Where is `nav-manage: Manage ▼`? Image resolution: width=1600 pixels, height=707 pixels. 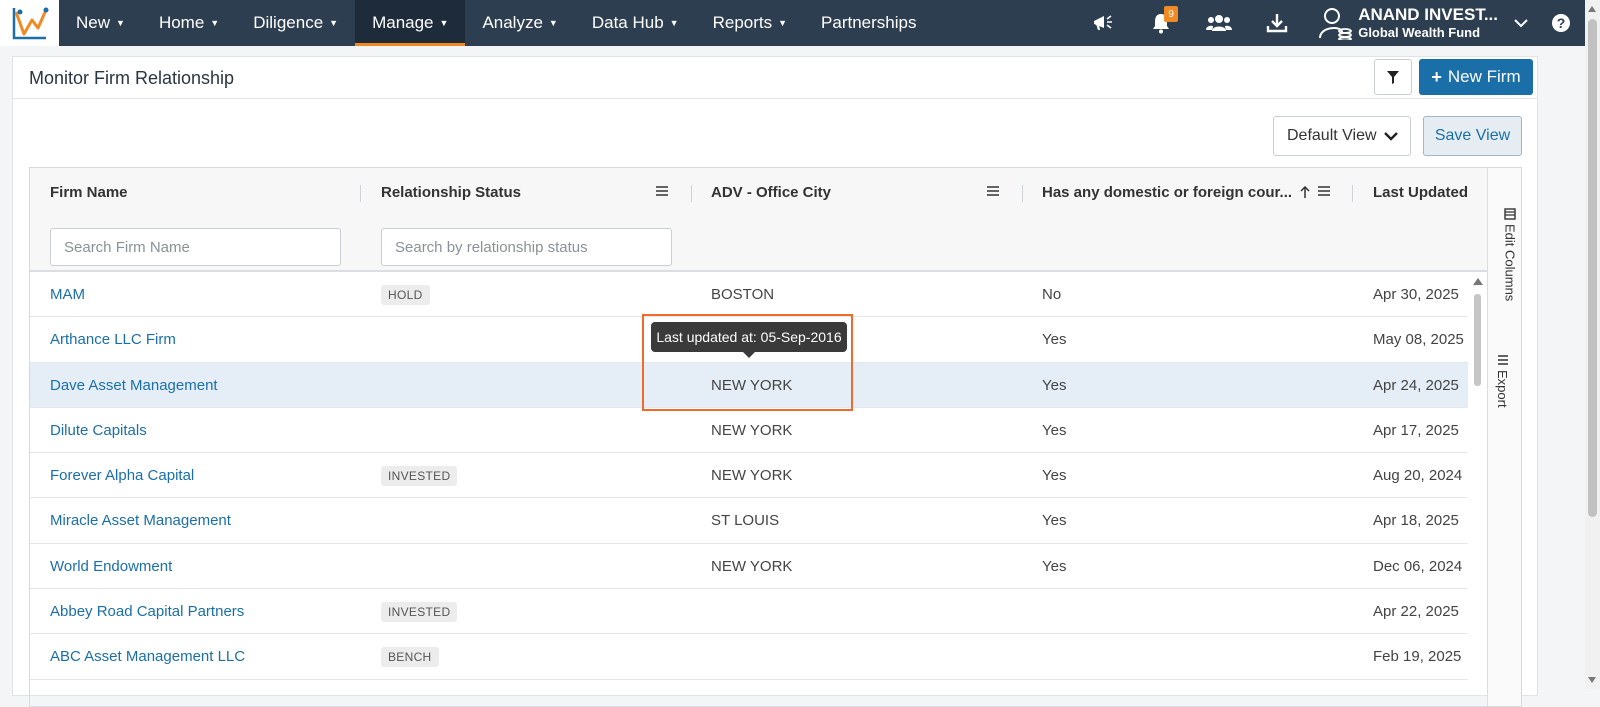
nav-manage: Manage ▼ is located at coordinates (410, 23).